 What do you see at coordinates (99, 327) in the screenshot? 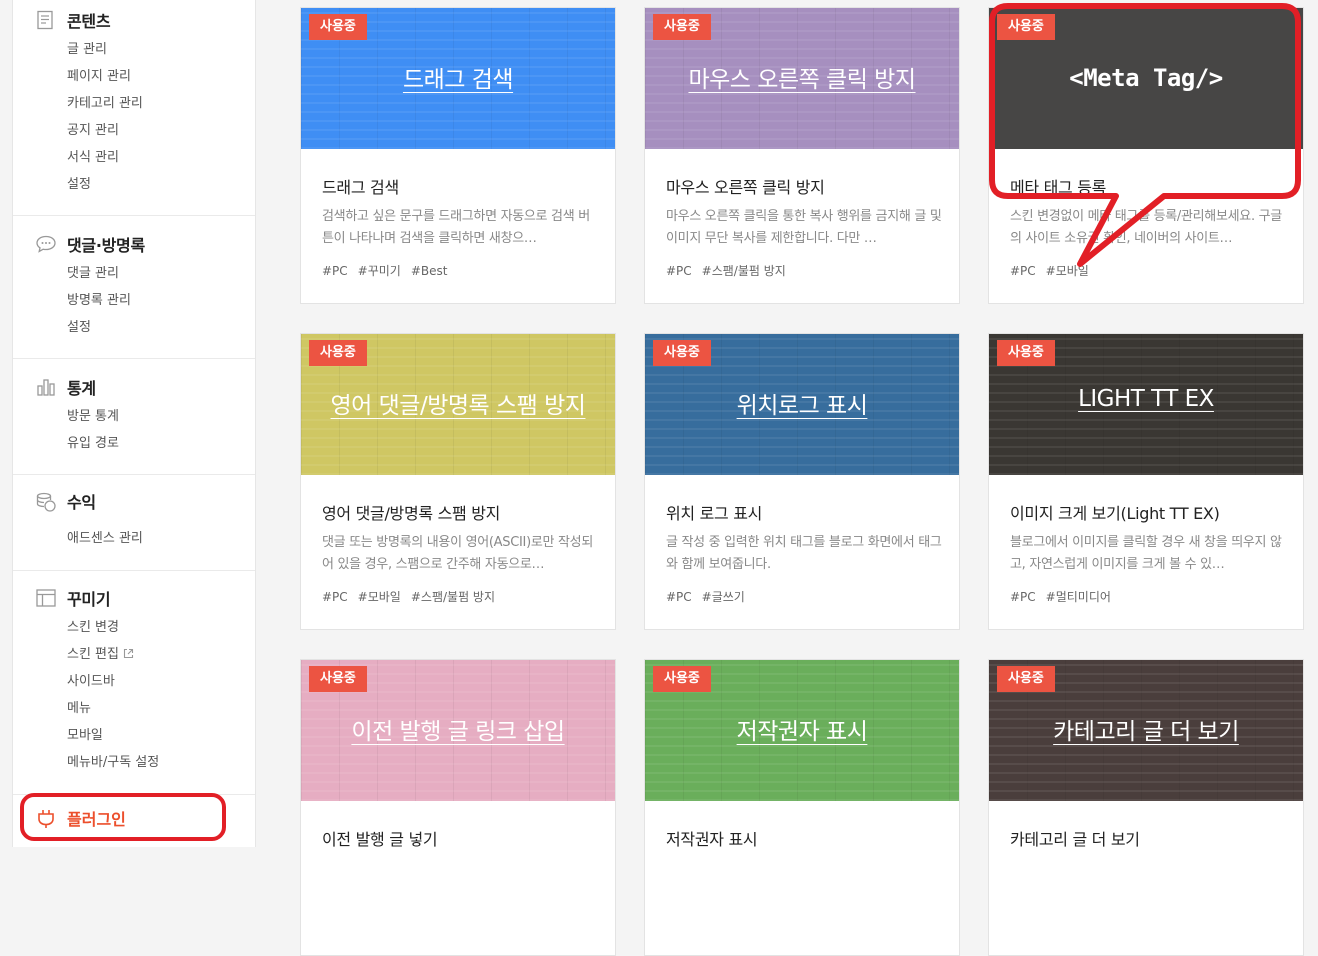
I see `sidebar-item-comment-settings: 설정` at bounding box center [99, 327].